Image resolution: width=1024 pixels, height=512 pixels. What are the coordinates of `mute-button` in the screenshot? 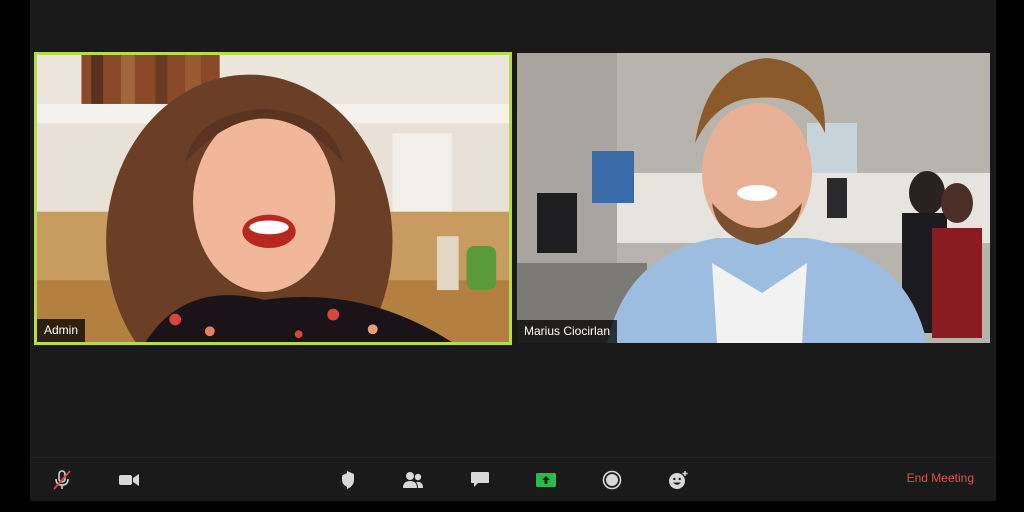 It's located at (62, 479).